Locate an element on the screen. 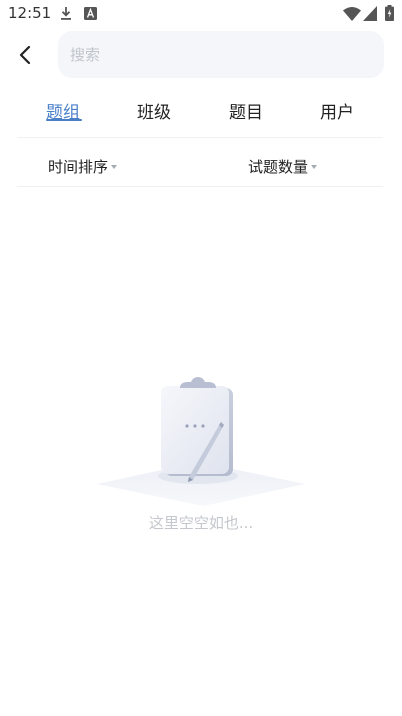 Image resolution: width=402 pixels, height=716 pixels. sort-by-time-dropdown: 时间排序 is located at coordinates (83, 166).